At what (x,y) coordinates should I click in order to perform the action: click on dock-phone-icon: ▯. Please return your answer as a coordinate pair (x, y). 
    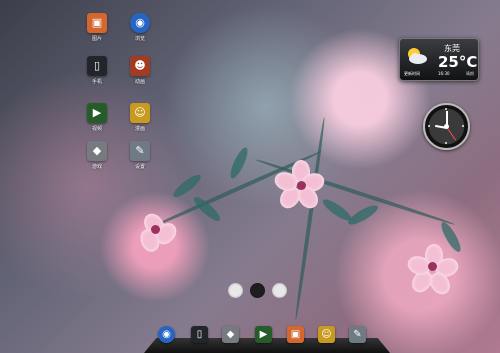
    Looking at the image, I should click on (199, 334).